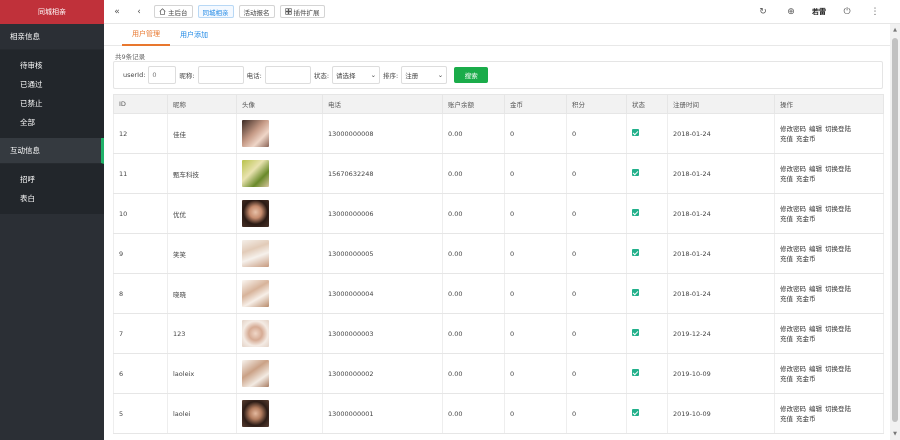 This screenshot has height=440, width=900. Describe the element at coordinates (256, 11) in the screenshot. I see `event-signup-tab-button: 活动报名` at that location.